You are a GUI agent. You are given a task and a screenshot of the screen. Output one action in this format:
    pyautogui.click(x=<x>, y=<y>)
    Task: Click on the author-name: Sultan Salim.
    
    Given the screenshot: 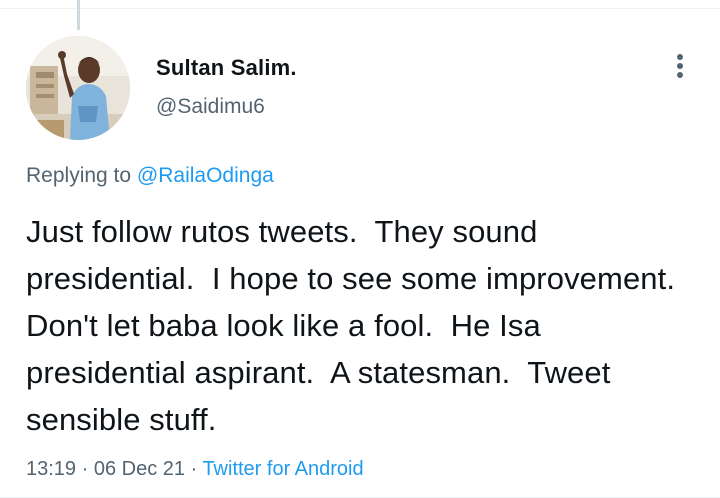 What is the action you would take?
    pyautogui.click(x=226, y=68)
    